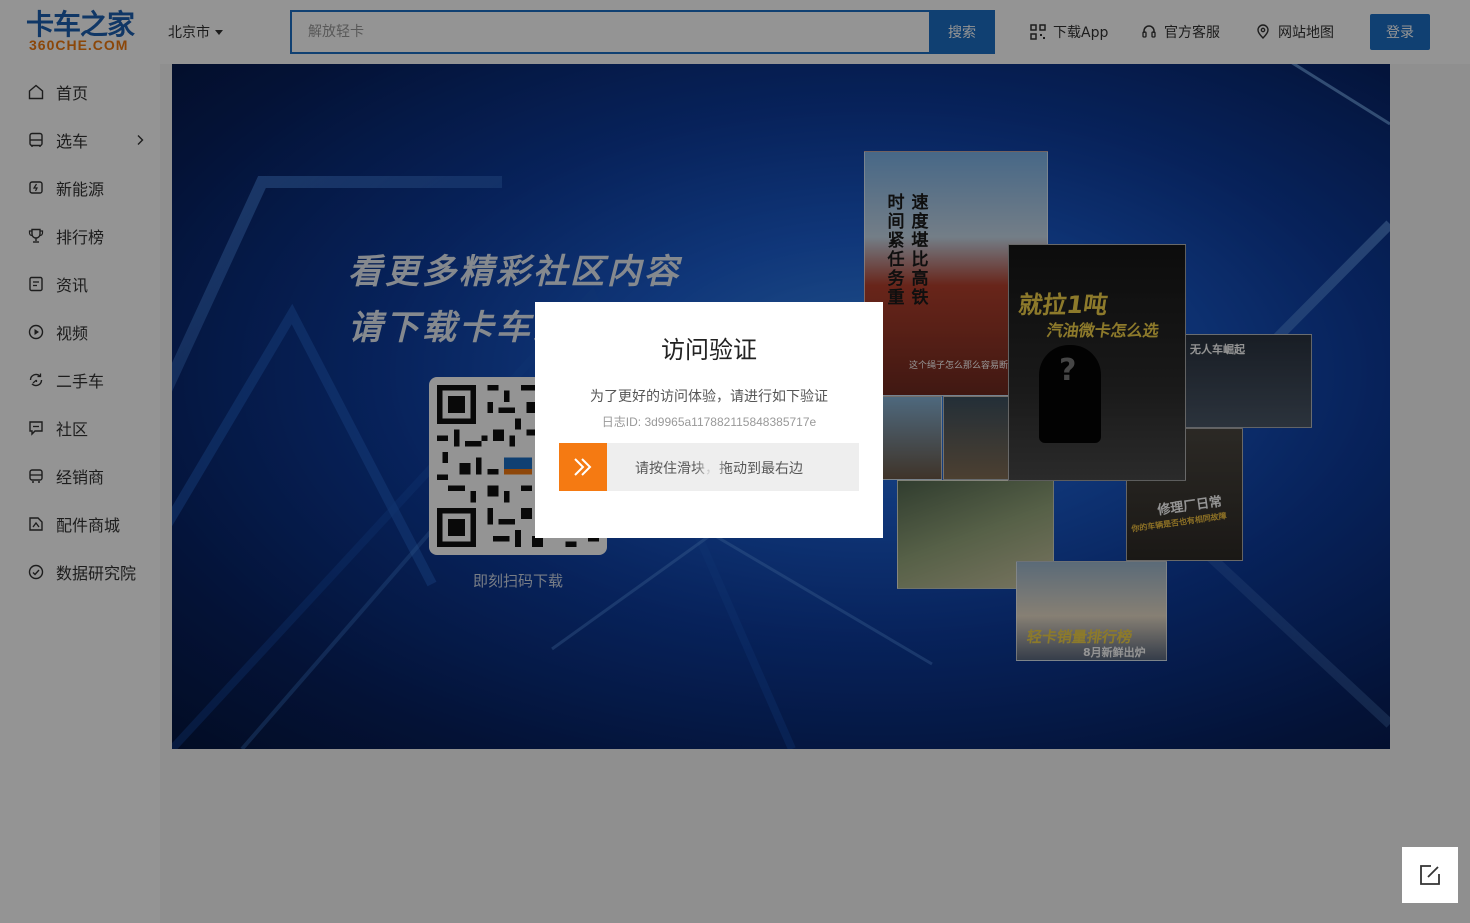 This screenshot has width=1470, height=923. What do you see at coordinates (709, 397) in the screenshot?
I see `modal-description: 为了更好的访问体验，请进行如下验证` at bounding box center [709, 397].